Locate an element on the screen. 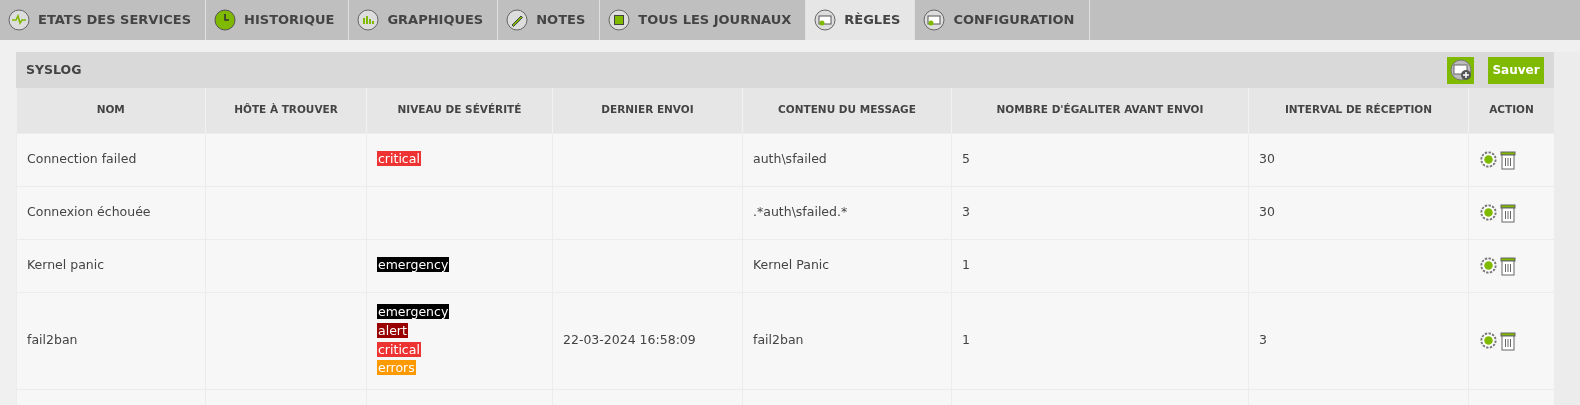 This screenshot has height=405, width=1580. screen-plus-icon is located at coordinates (1460, 70).